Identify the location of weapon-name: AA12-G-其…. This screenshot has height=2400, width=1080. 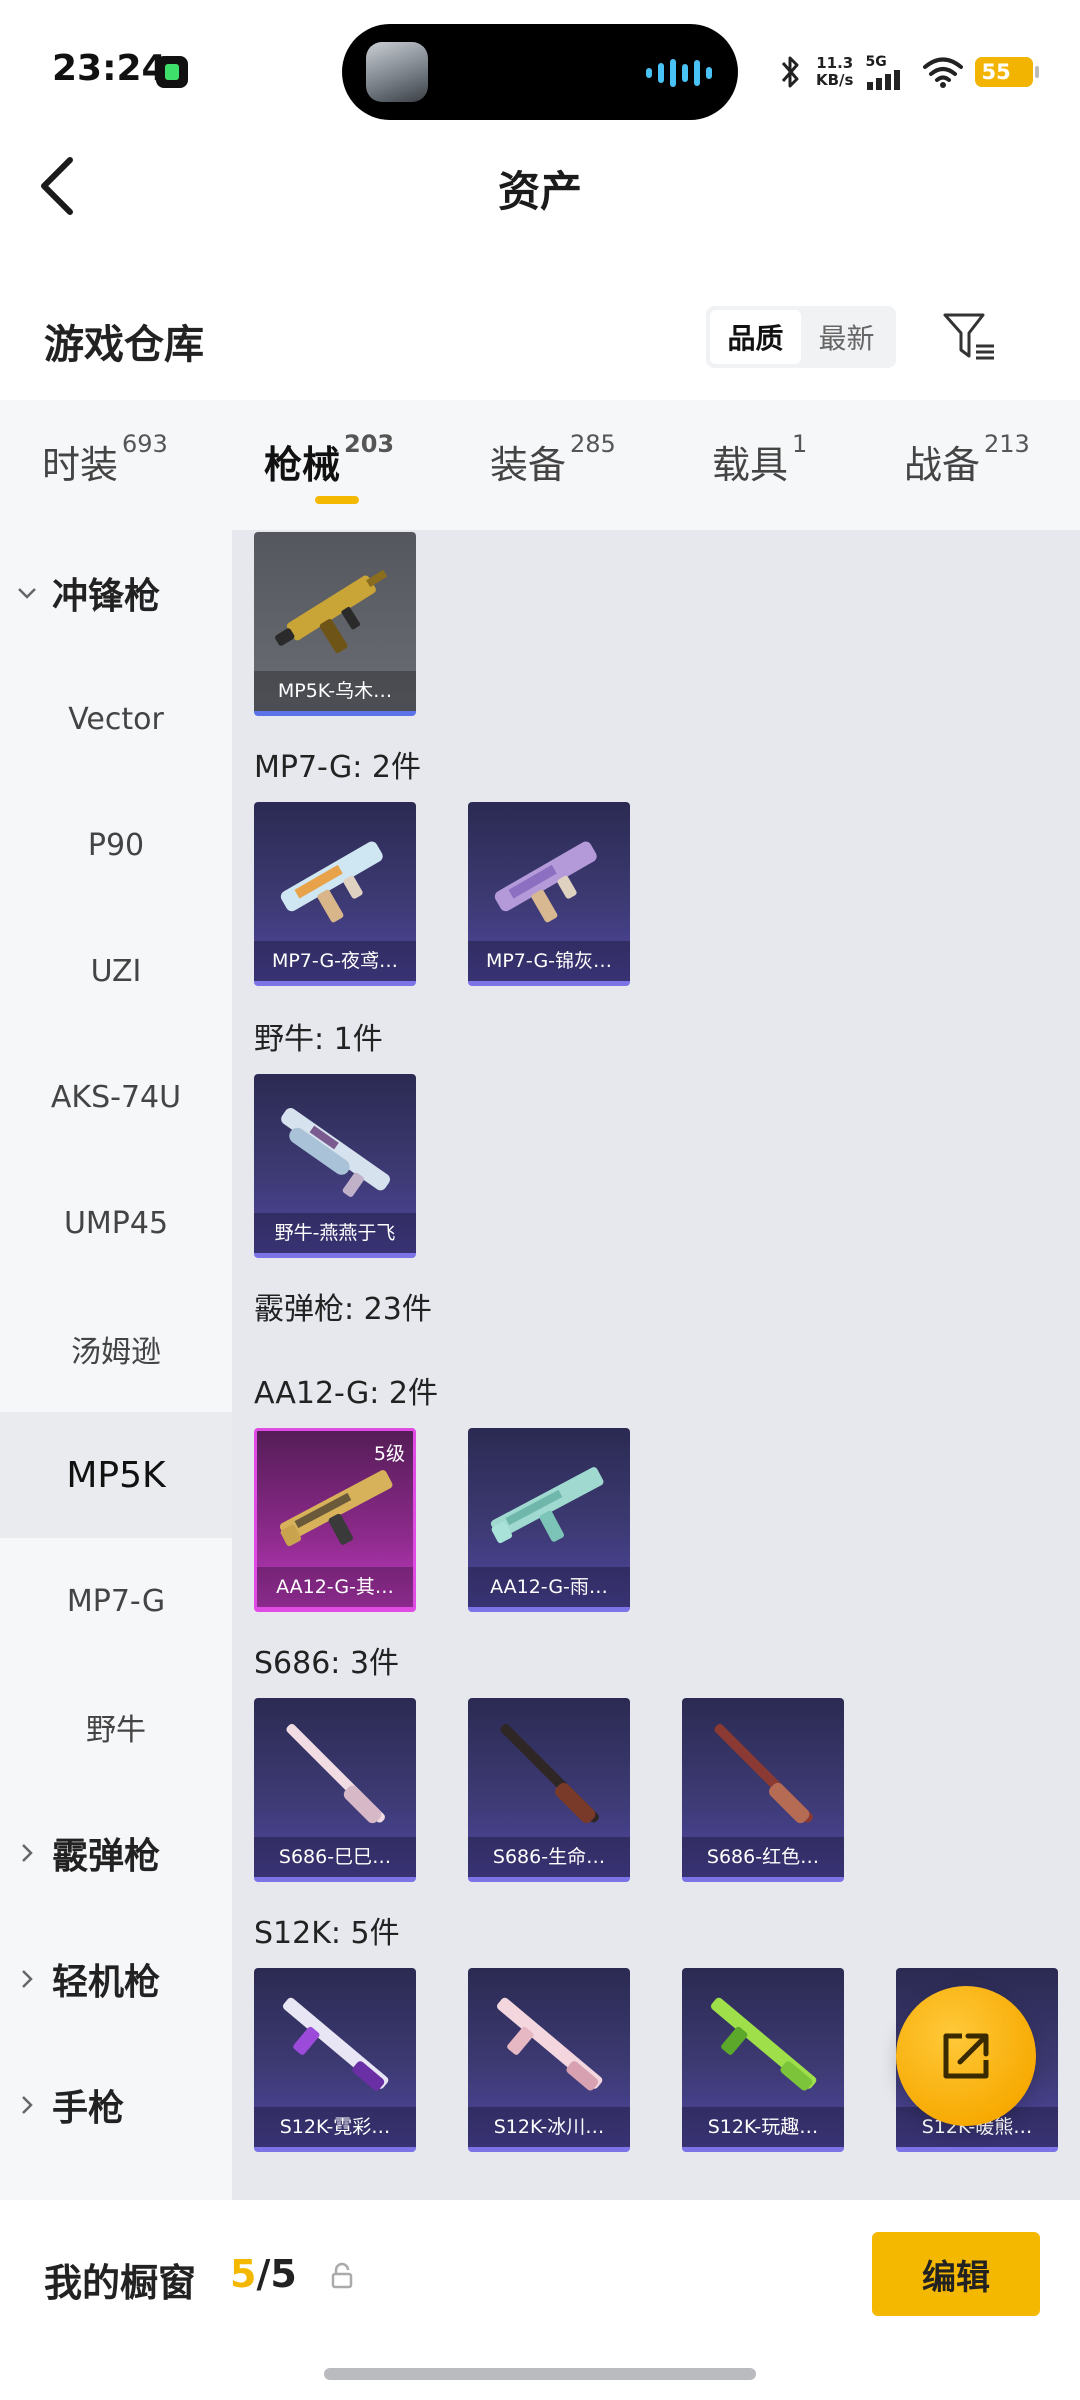
(335, 1587).